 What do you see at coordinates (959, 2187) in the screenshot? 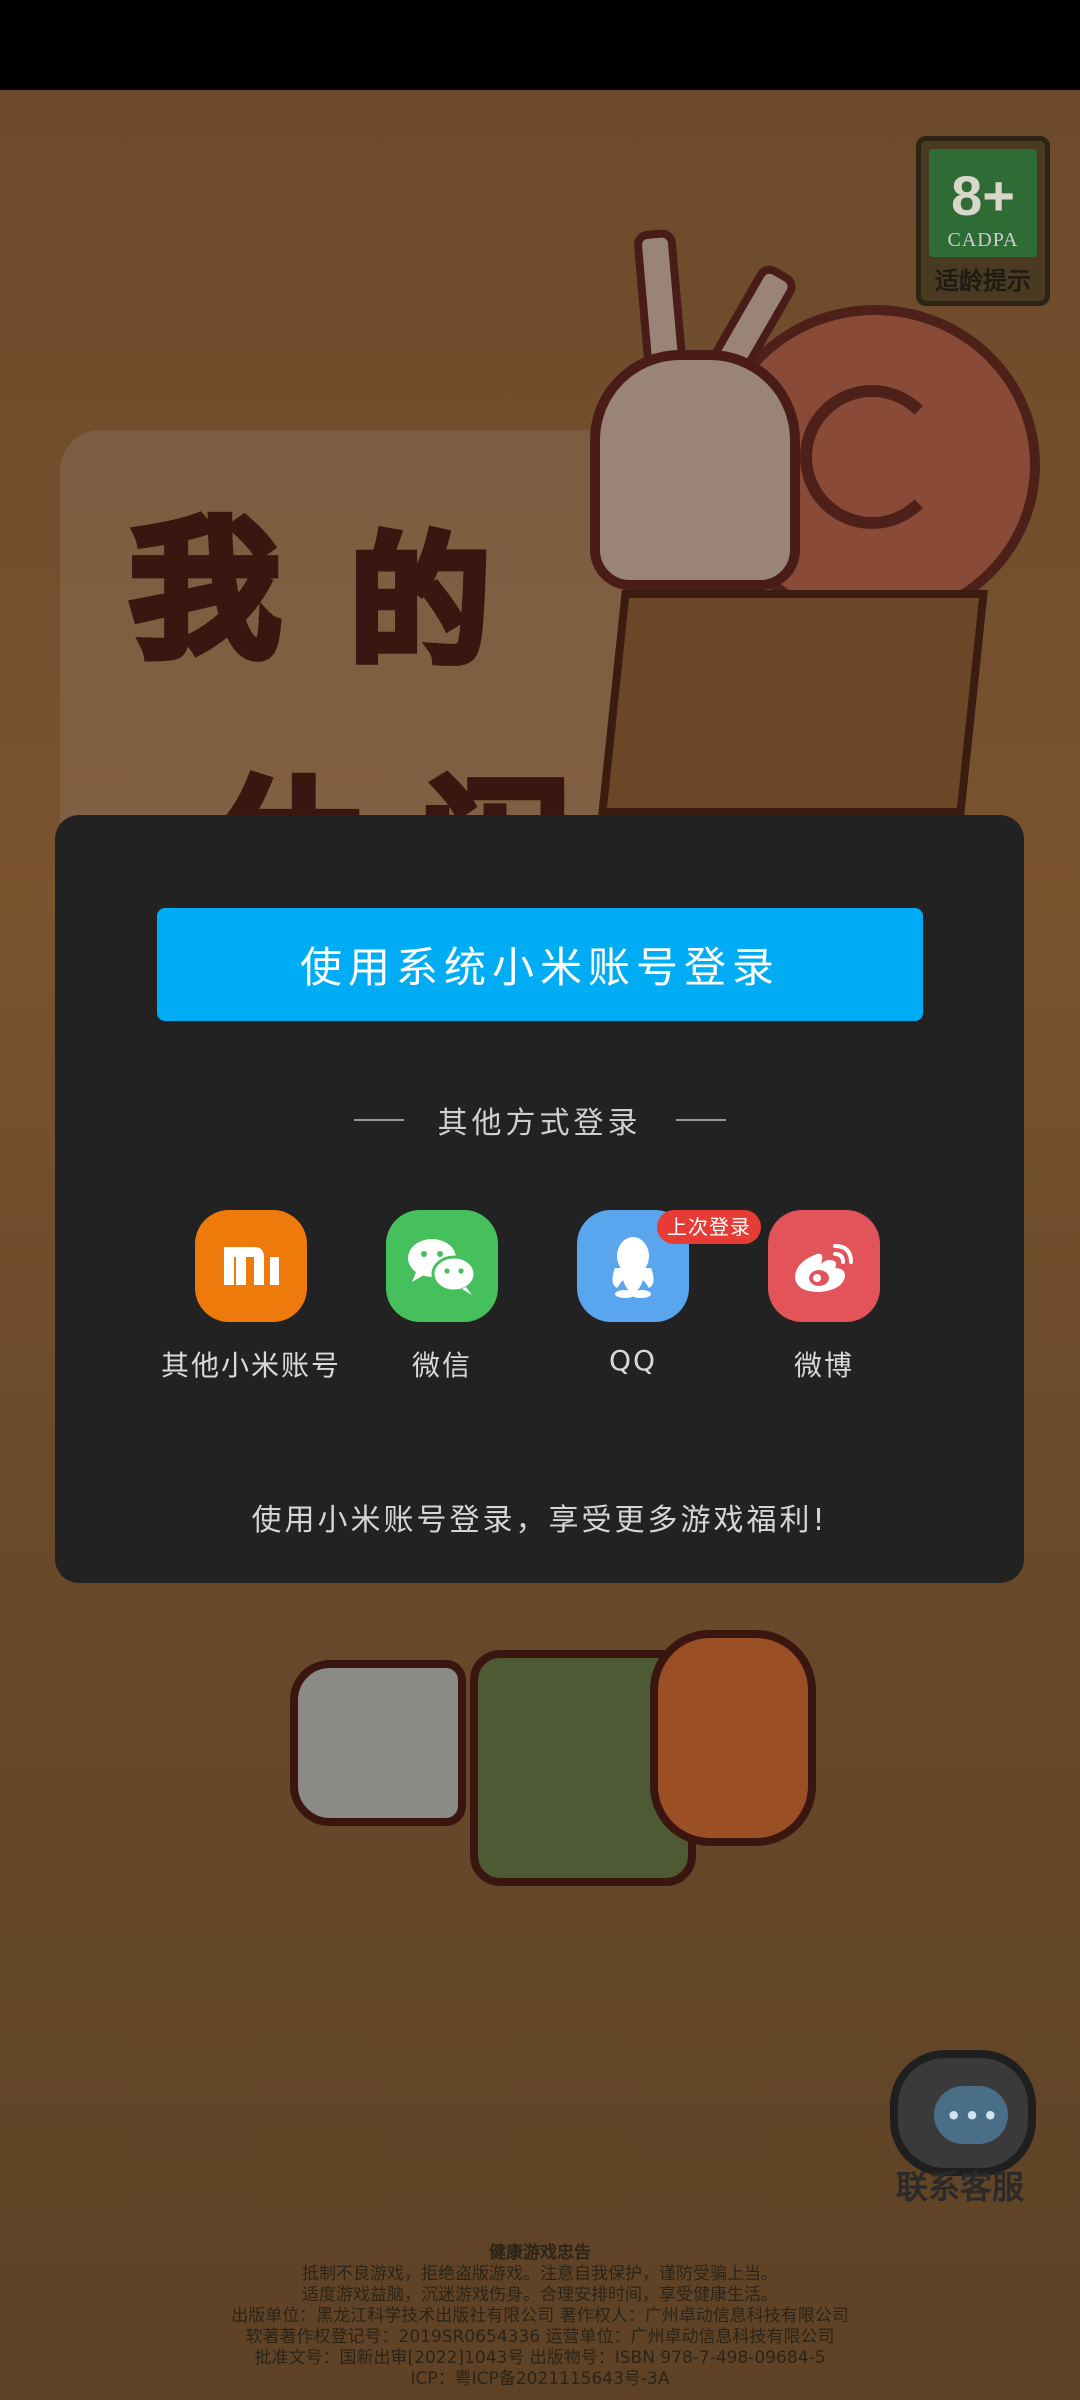
I see `customer-service-label: 联系客服` at bounding box center [959, 2187].